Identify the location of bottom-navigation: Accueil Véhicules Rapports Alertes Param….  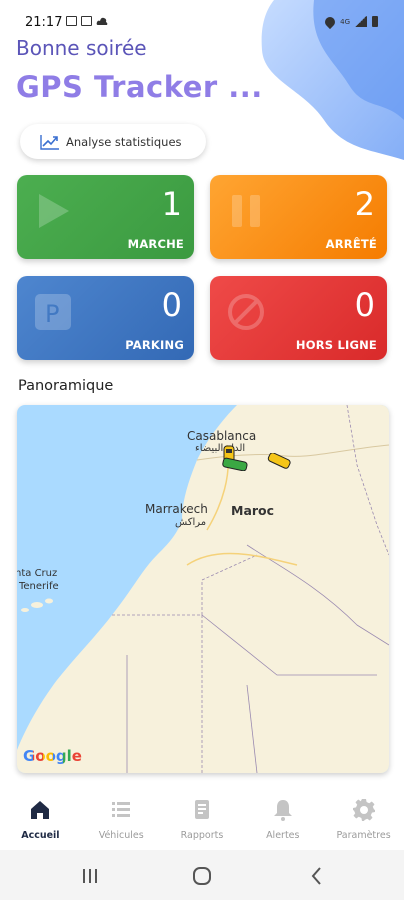
(202, 818).